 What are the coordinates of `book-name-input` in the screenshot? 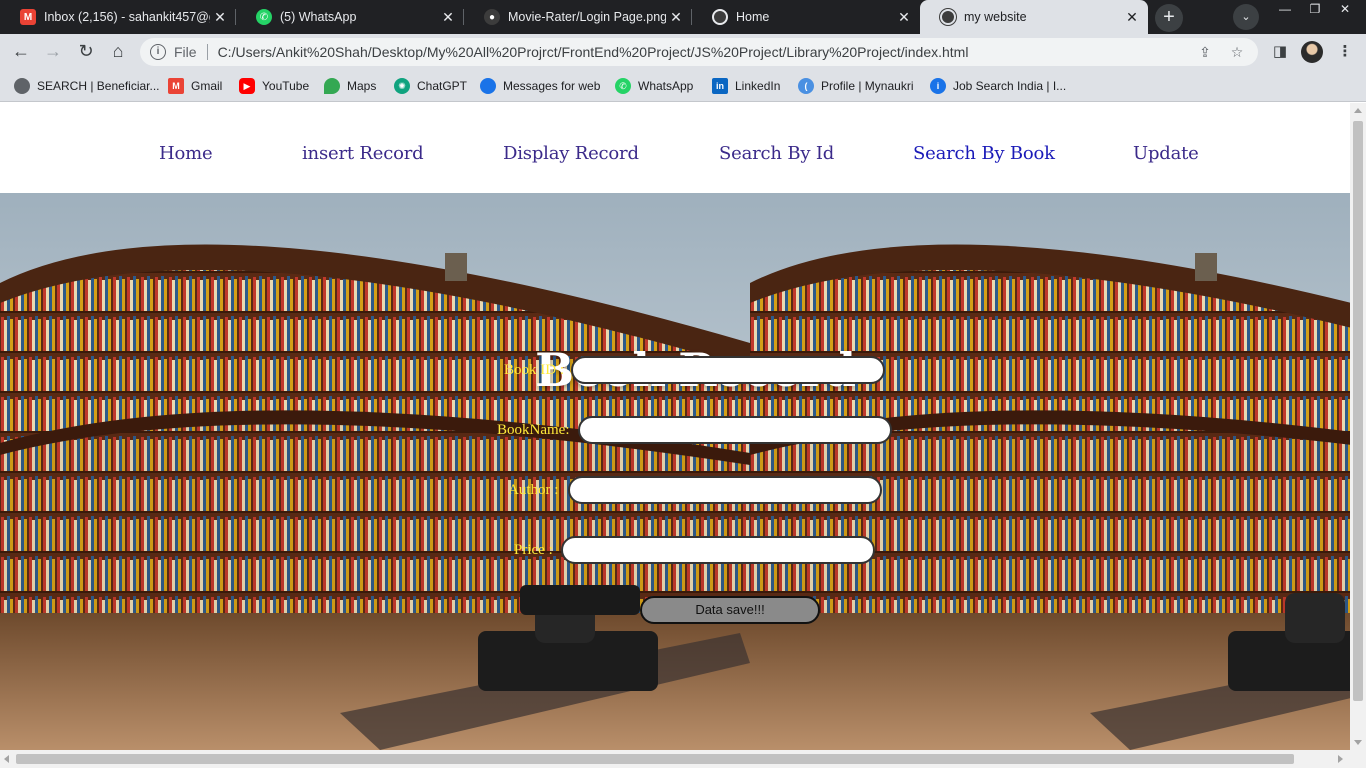 It's located at (735, 430).